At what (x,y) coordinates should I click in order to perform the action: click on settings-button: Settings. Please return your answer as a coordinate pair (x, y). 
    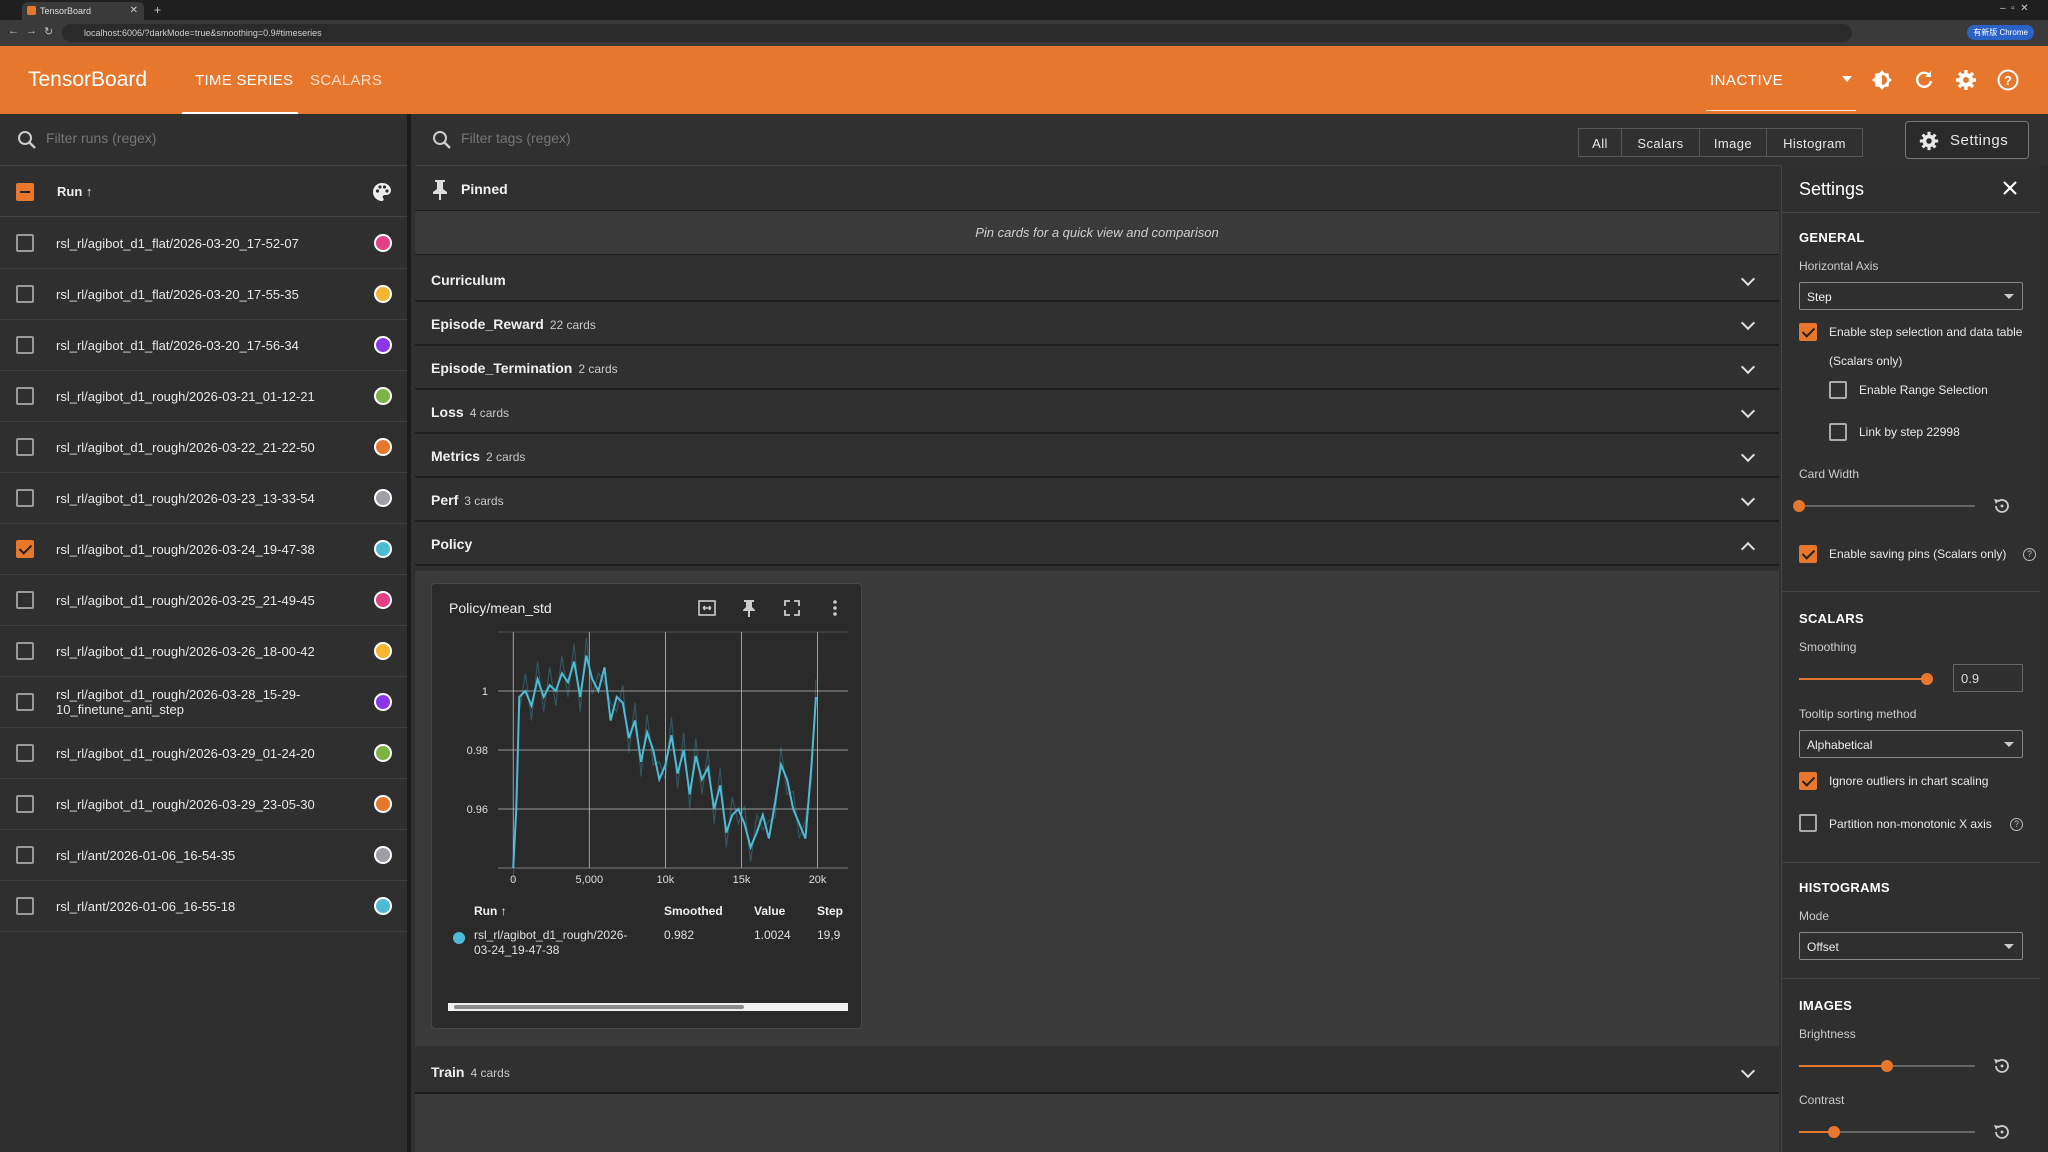
    Looking at the image, I should click on (1967, 140).